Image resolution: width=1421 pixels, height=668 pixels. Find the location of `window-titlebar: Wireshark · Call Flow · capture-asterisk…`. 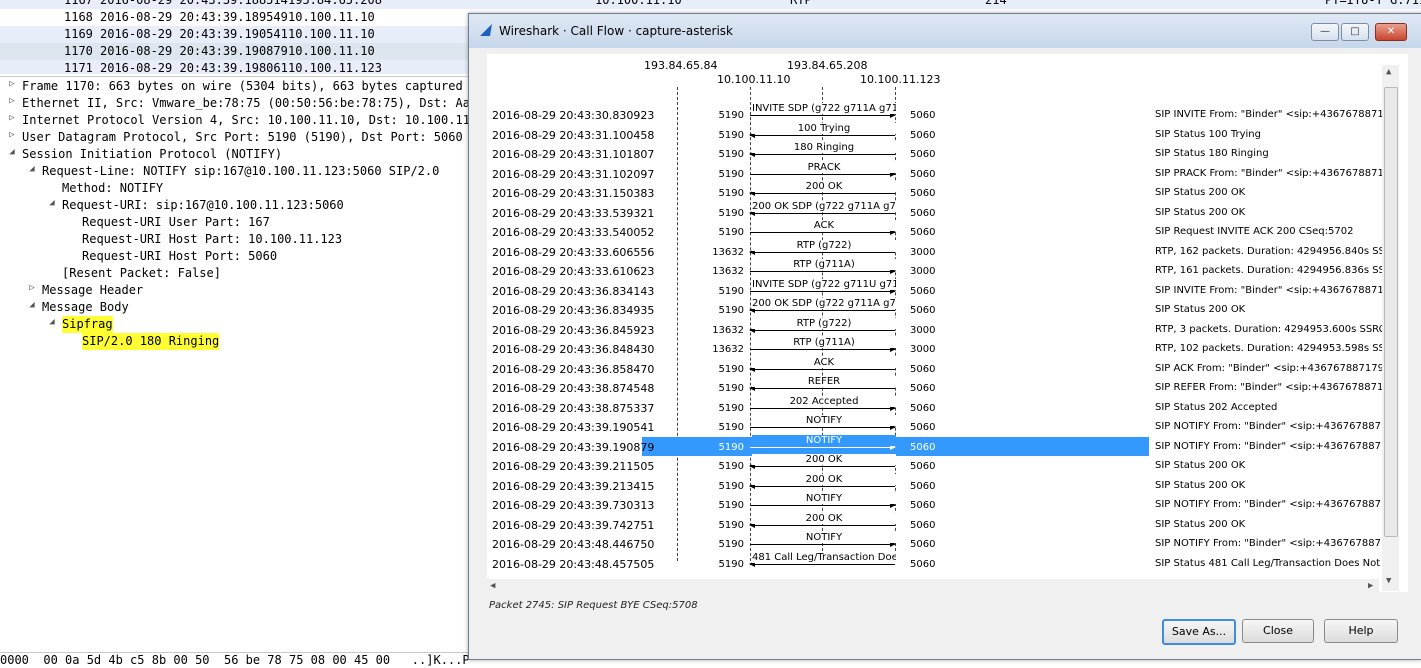

window-titlebar: Wireshark · Call Flow · capture-asterisk… is located at coordinates (945, 31).